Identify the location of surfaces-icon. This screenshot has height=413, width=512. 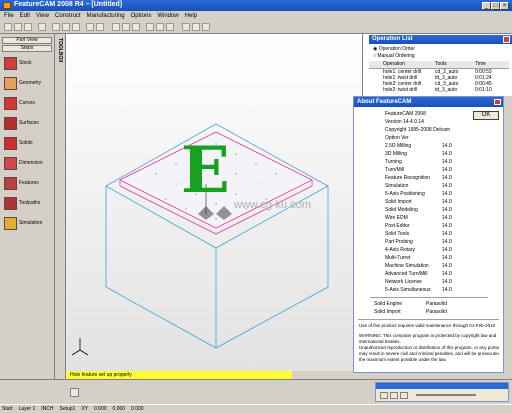
(10, 123).